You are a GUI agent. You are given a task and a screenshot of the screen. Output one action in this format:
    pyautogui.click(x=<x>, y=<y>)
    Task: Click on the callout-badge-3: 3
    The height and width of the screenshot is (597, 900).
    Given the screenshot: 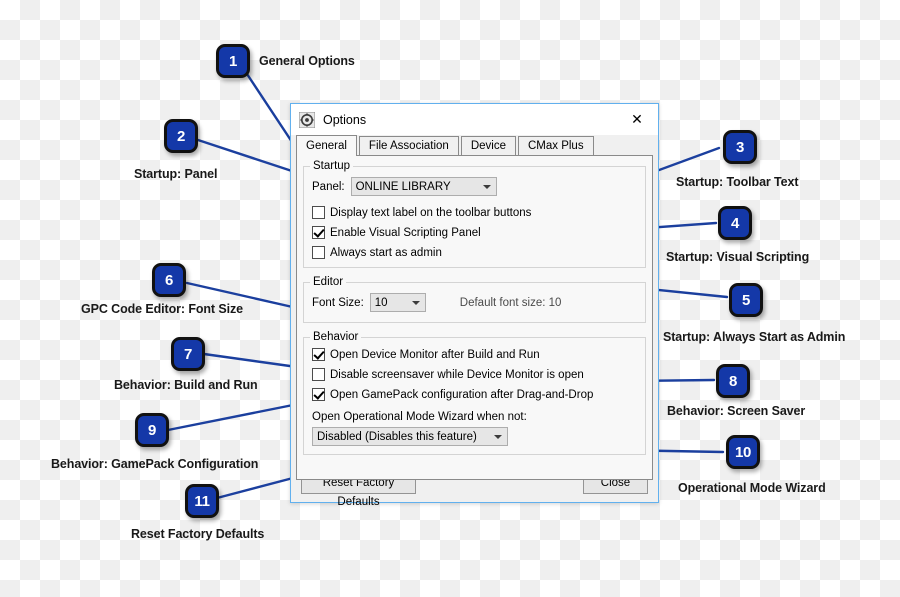 What is the action you would take?
    pyautogui.click(x=740, y=147)
    